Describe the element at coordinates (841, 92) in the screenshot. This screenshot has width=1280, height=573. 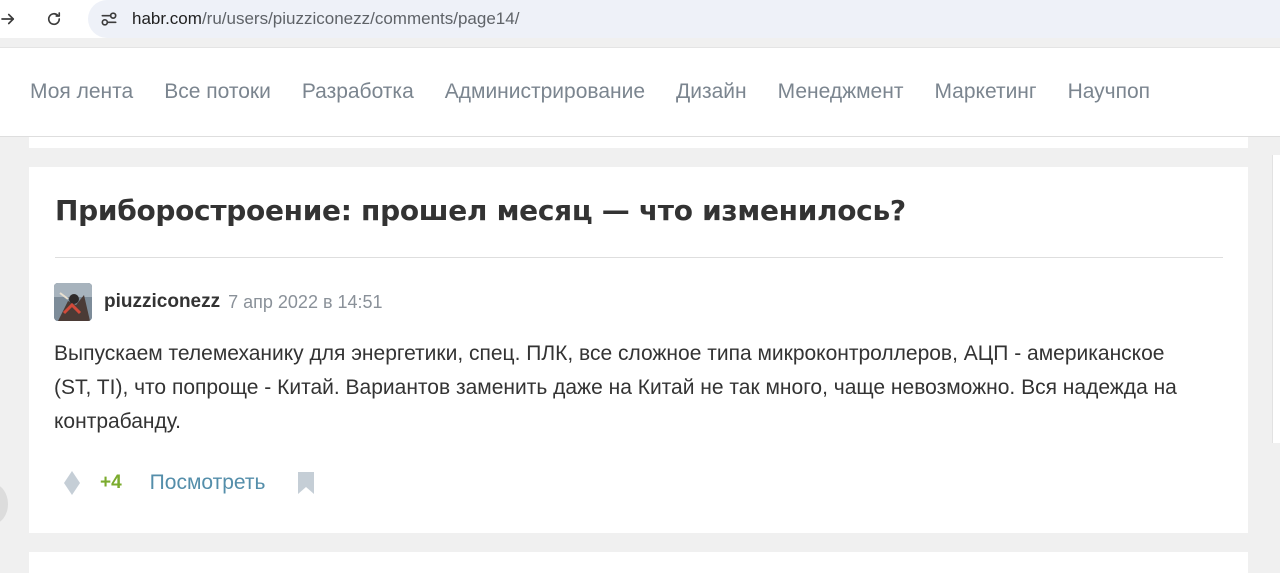
I see `nav-item-management: Менеджмент` at that location.